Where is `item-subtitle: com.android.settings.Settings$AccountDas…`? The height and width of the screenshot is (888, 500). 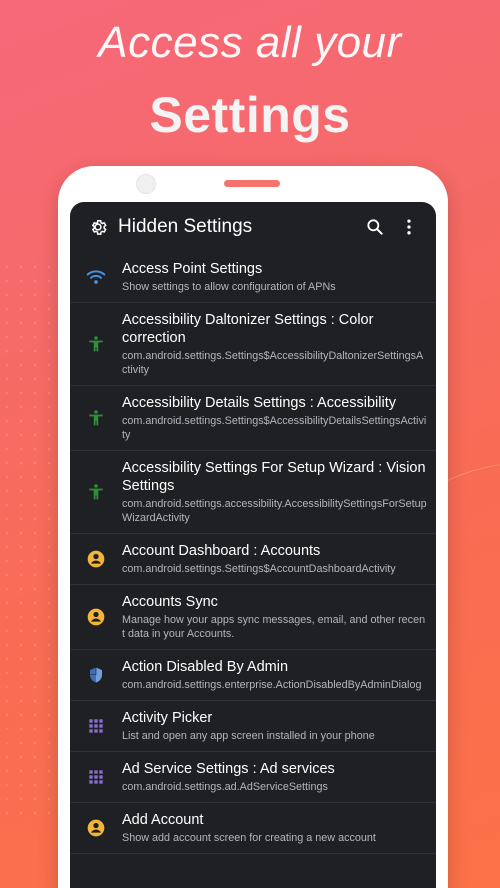
item-subtitle: com.android.settings.Settings$AccountDas… is located at coordinates (259, 569).